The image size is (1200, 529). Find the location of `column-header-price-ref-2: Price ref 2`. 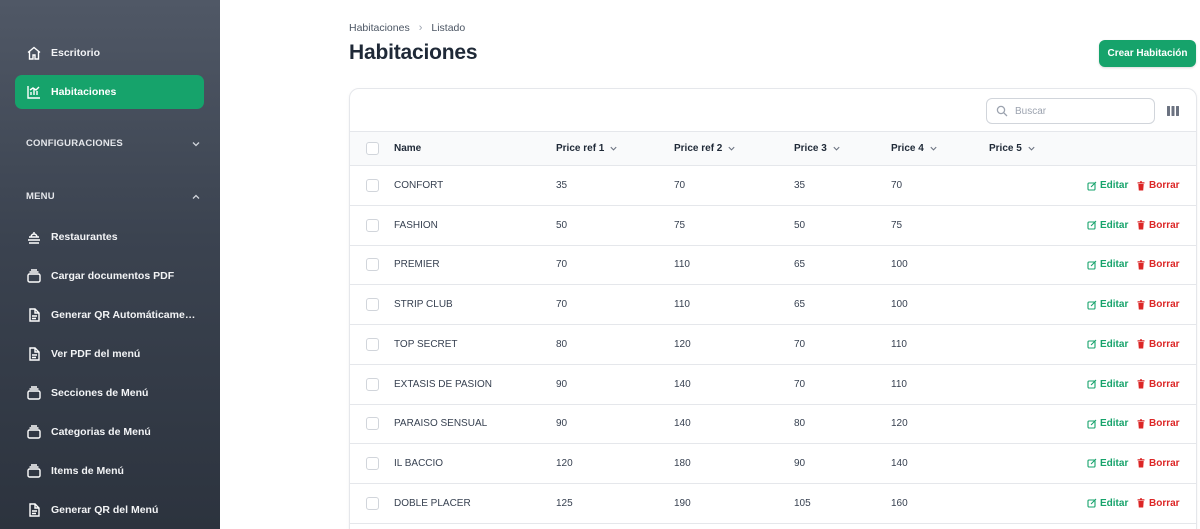

column-header-price-ref-2: Price ref 2 is located at coordinates (705, 148).